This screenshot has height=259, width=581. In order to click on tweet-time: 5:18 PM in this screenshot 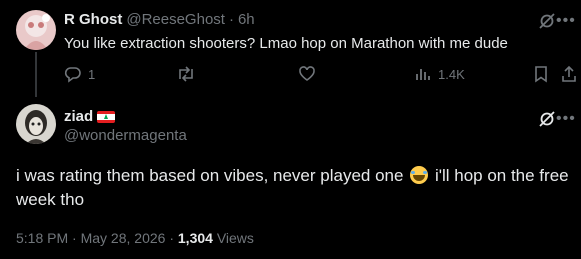, I will do `click(42, 238)`.